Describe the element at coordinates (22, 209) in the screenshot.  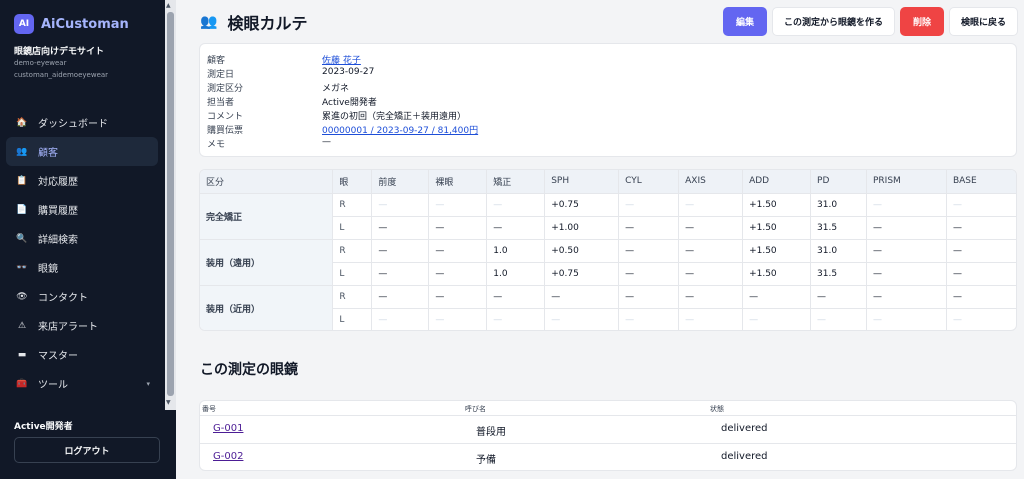
I see `receipt-icon: 📄` at that location.